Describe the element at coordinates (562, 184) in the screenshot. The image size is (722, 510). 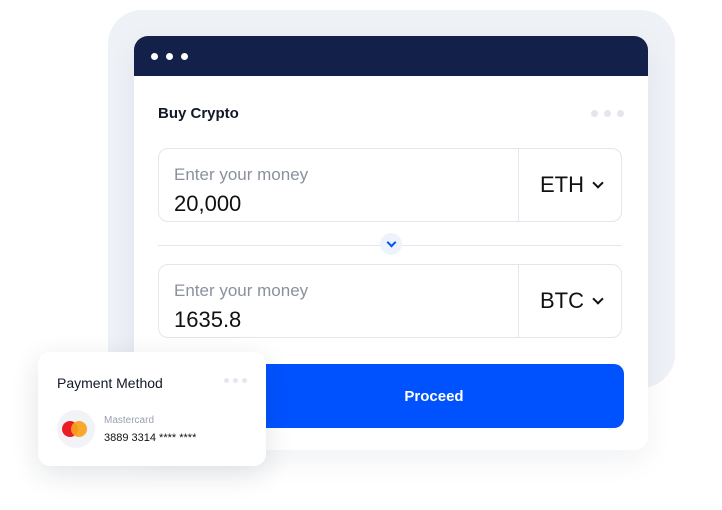
I see `from-currency-code: ETH` at that location.